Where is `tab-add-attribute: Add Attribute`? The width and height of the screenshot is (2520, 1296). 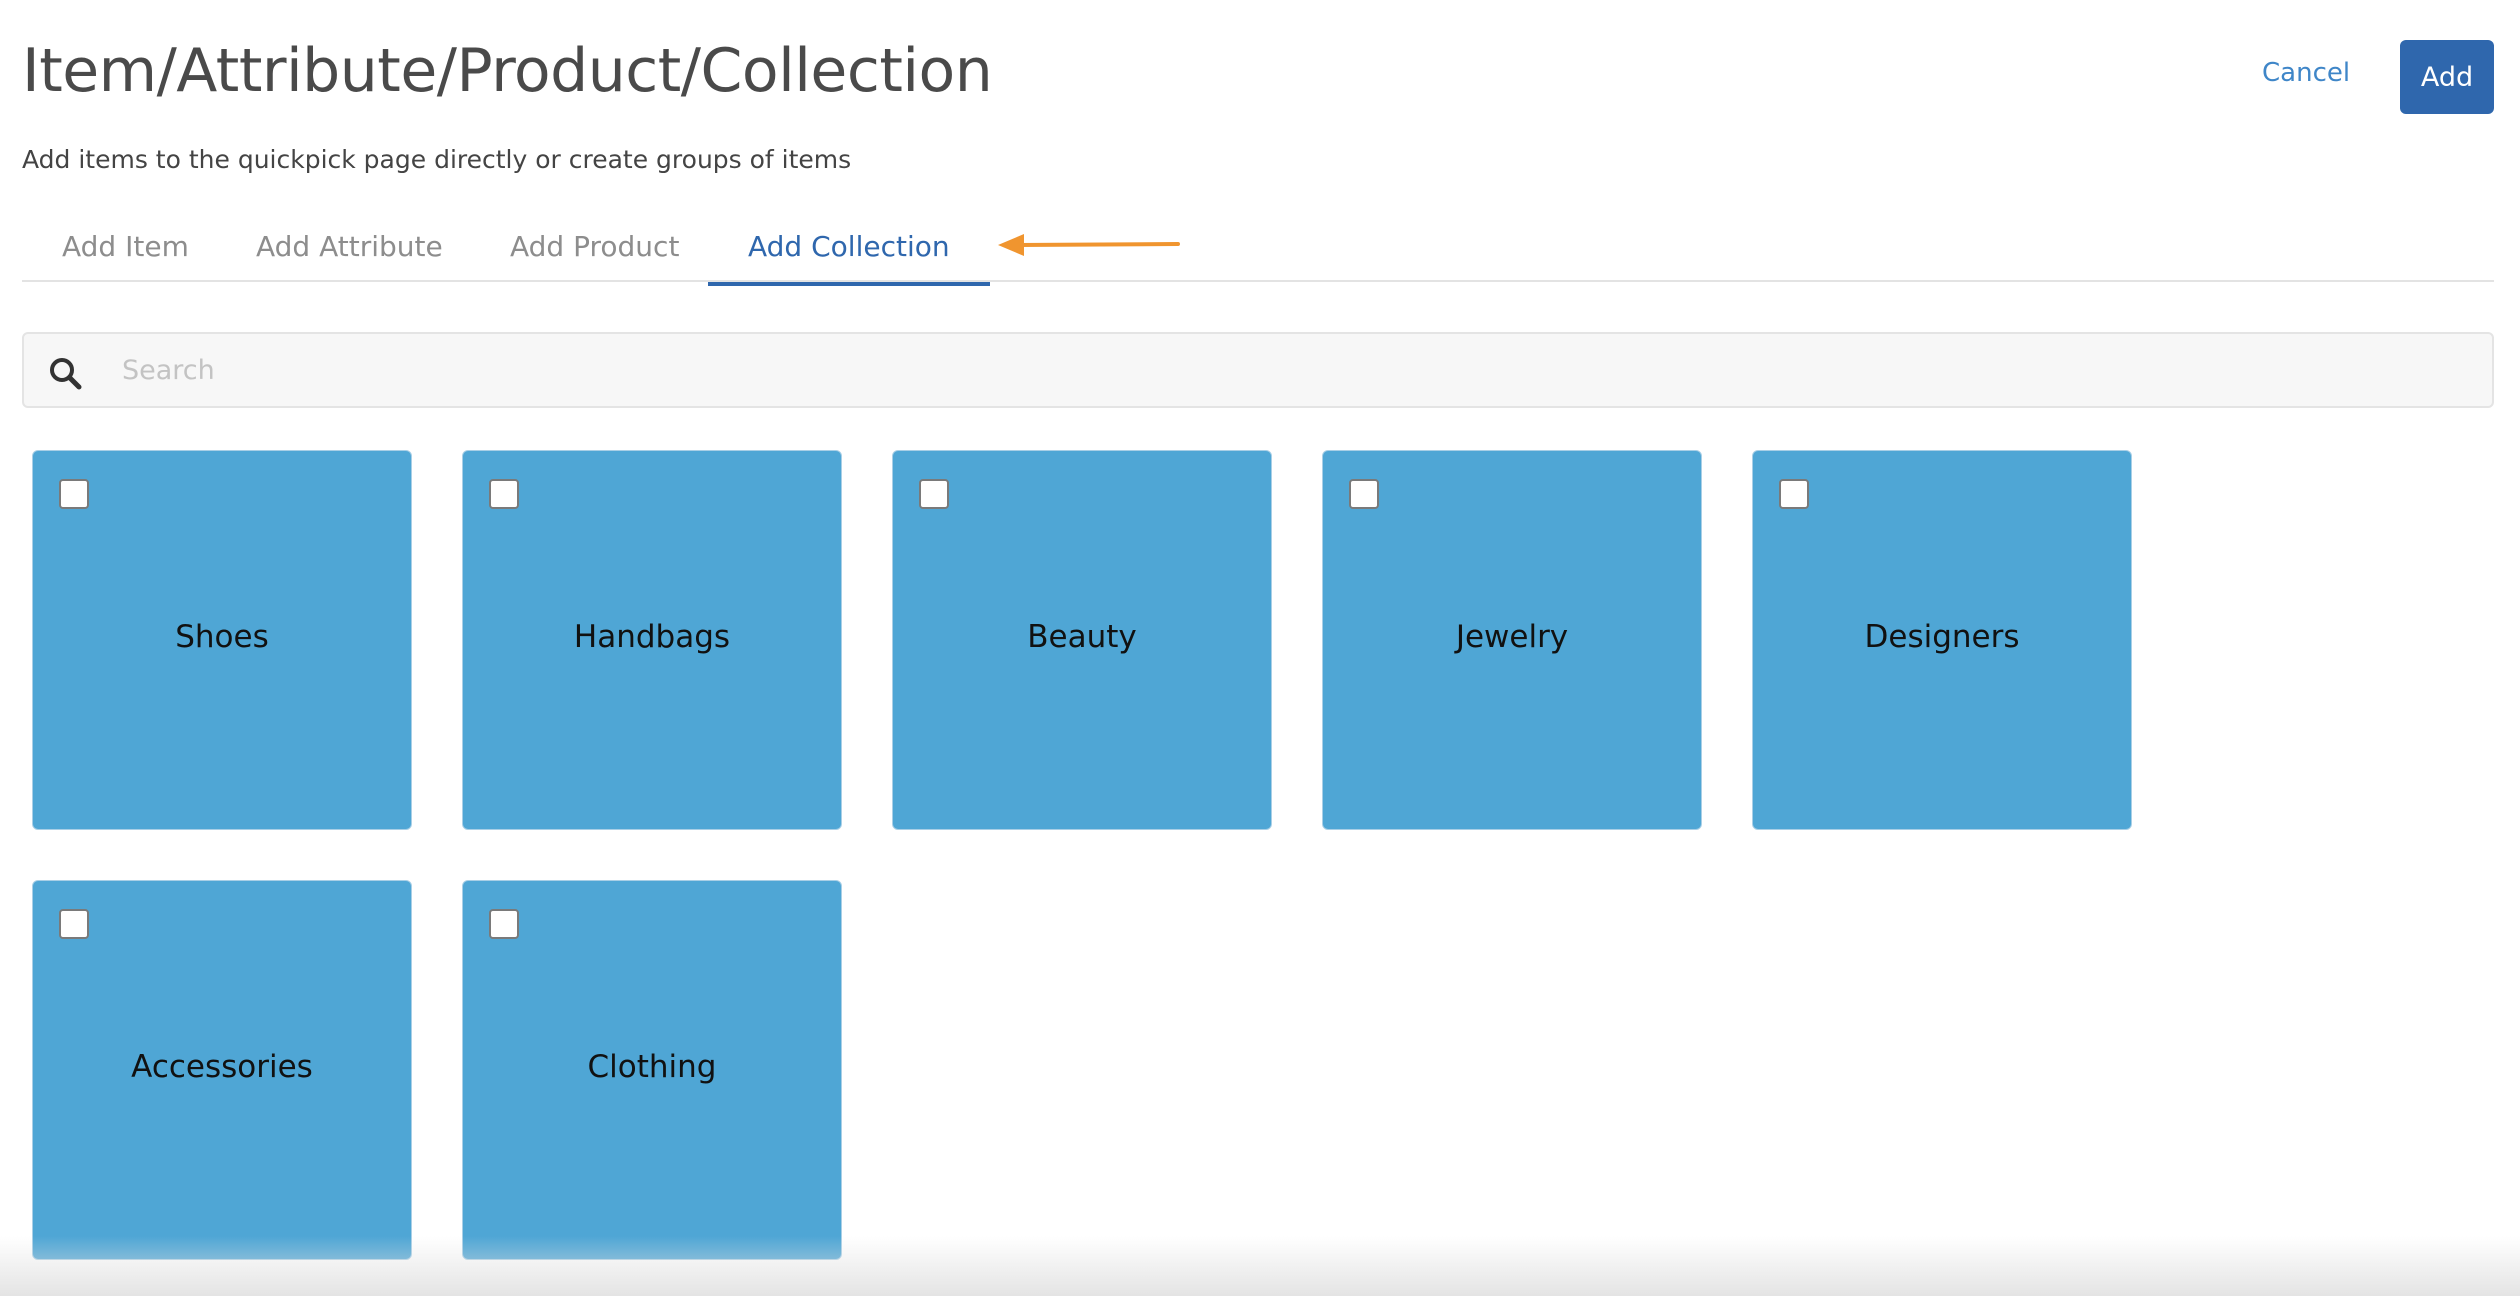 tab-add-attribute: Add Attribute is located at coordinates (349, 256).